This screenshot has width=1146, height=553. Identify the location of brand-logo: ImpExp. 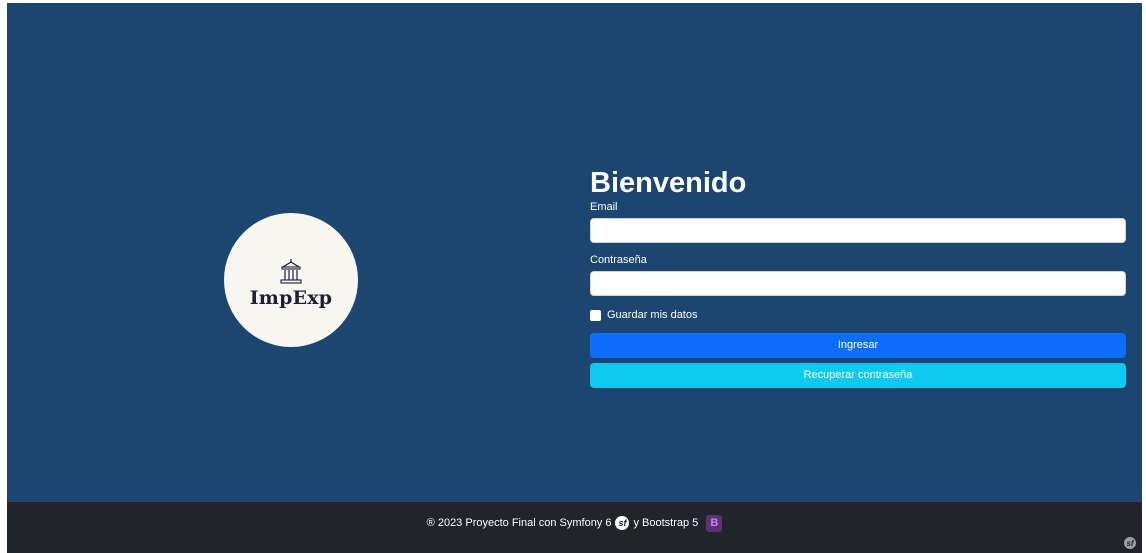
(291, 280).